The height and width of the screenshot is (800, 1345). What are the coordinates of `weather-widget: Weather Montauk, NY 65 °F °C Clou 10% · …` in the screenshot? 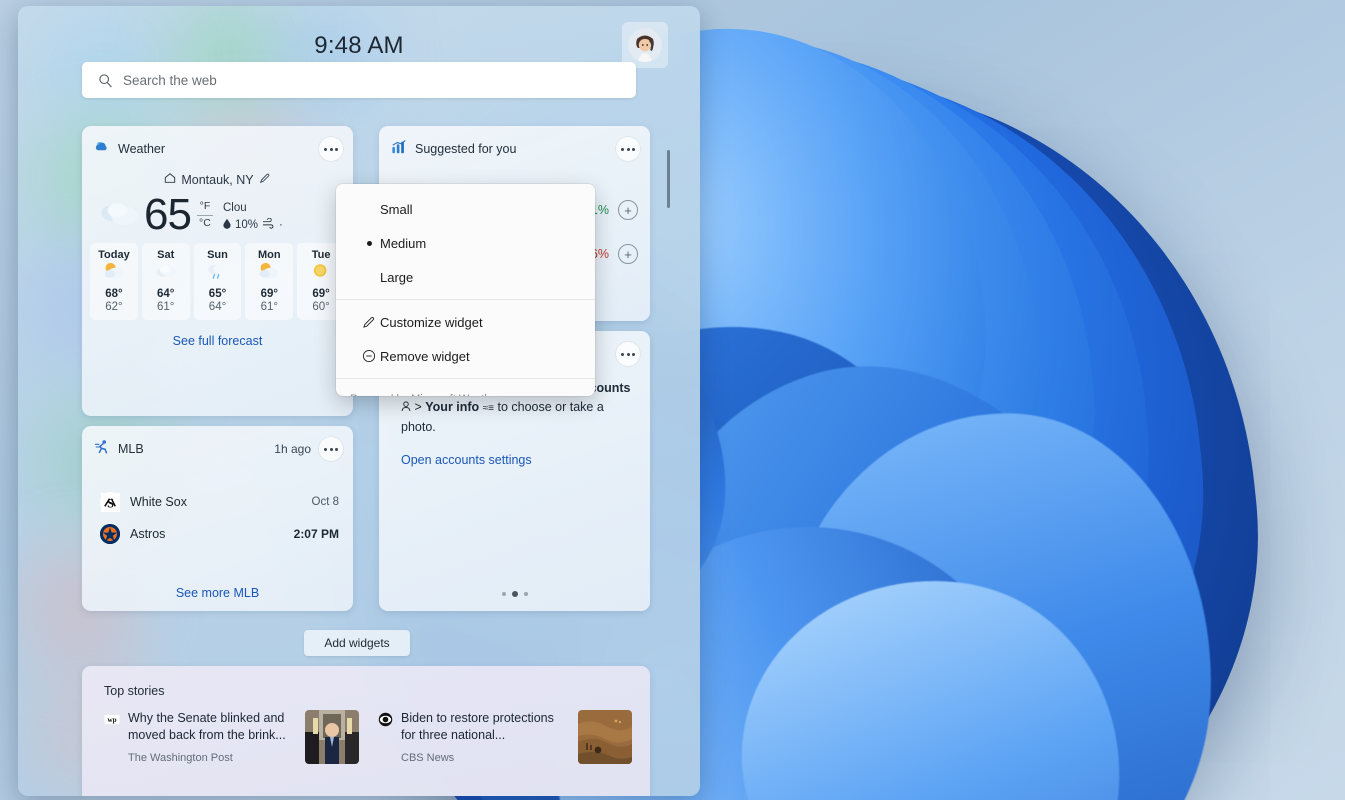 It's located at (217, 271).